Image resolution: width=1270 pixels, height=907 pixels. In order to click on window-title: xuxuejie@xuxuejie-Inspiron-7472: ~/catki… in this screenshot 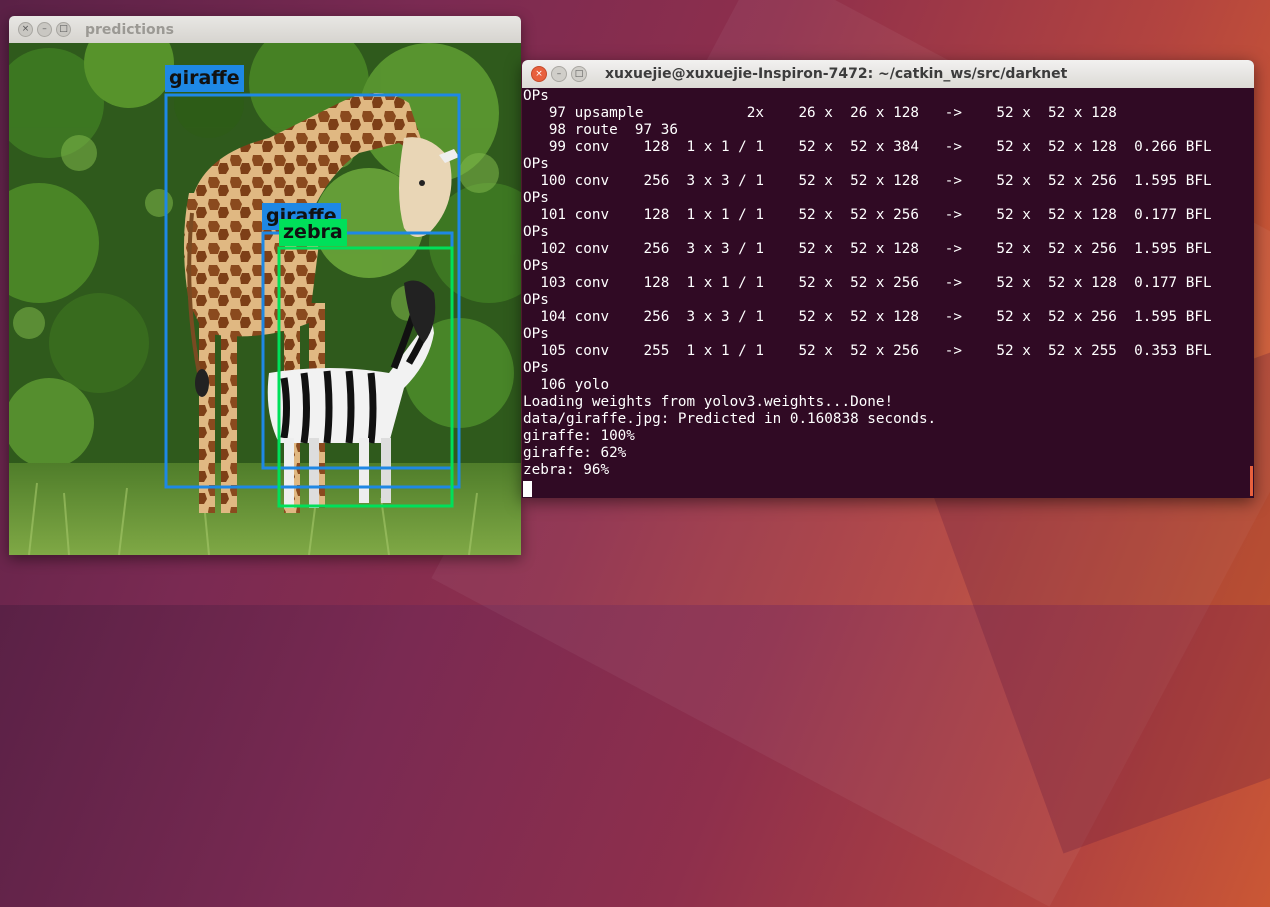, I will do `click(836, 74)`.